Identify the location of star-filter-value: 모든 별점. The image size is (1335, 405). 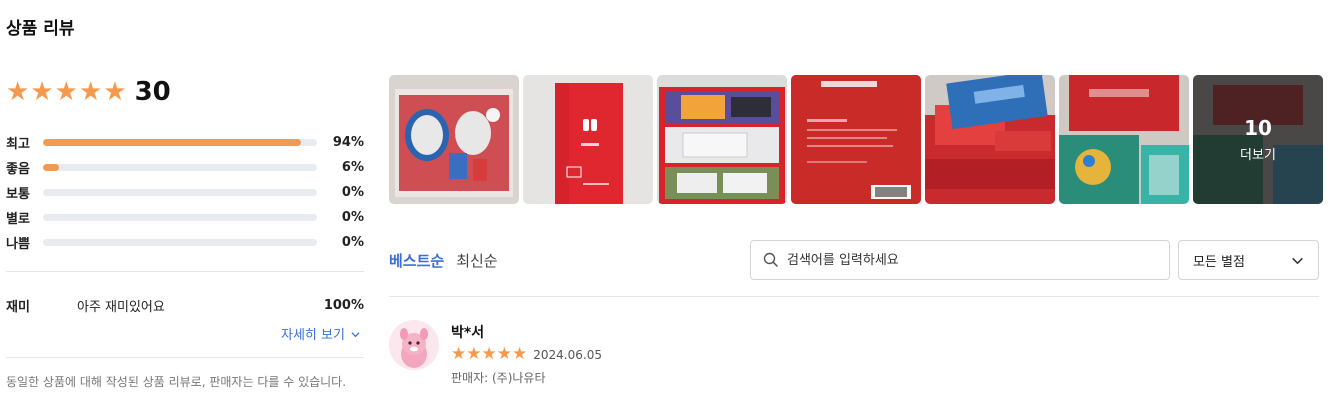
(1219, 262).